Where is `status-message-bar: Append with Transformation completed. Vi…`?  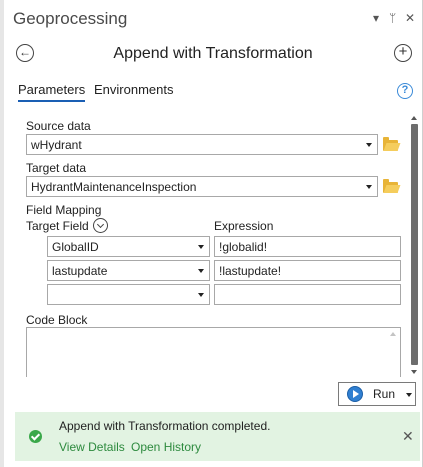 status-message-bar: Append with Transformation completed. Vi… is located at coordinates (217, 436).